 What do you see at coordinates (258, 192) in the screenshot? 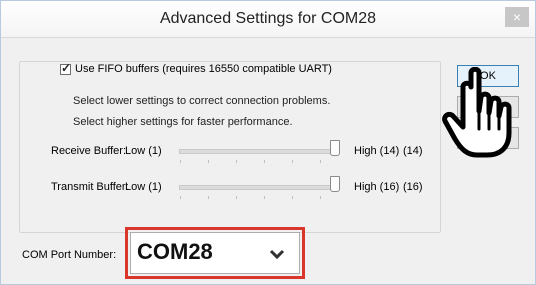
I see `transmit-buffer-slider` at bounding box center [258, 192].